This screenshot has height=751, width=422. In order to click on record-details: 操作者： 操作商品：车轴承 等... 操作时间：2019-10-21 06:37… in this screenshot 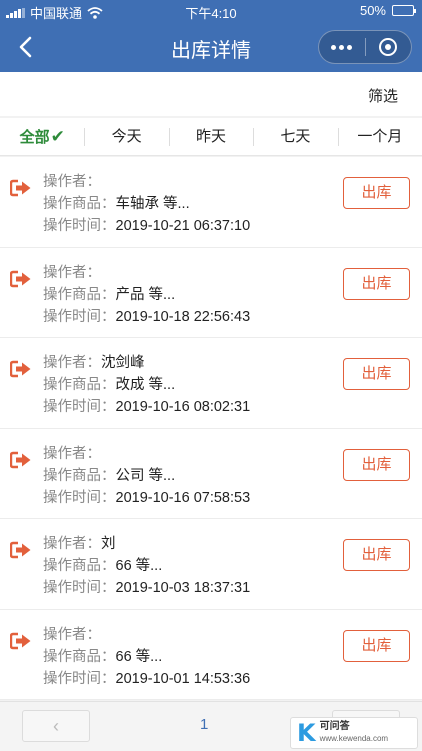, I will do `click(146, 204)`.